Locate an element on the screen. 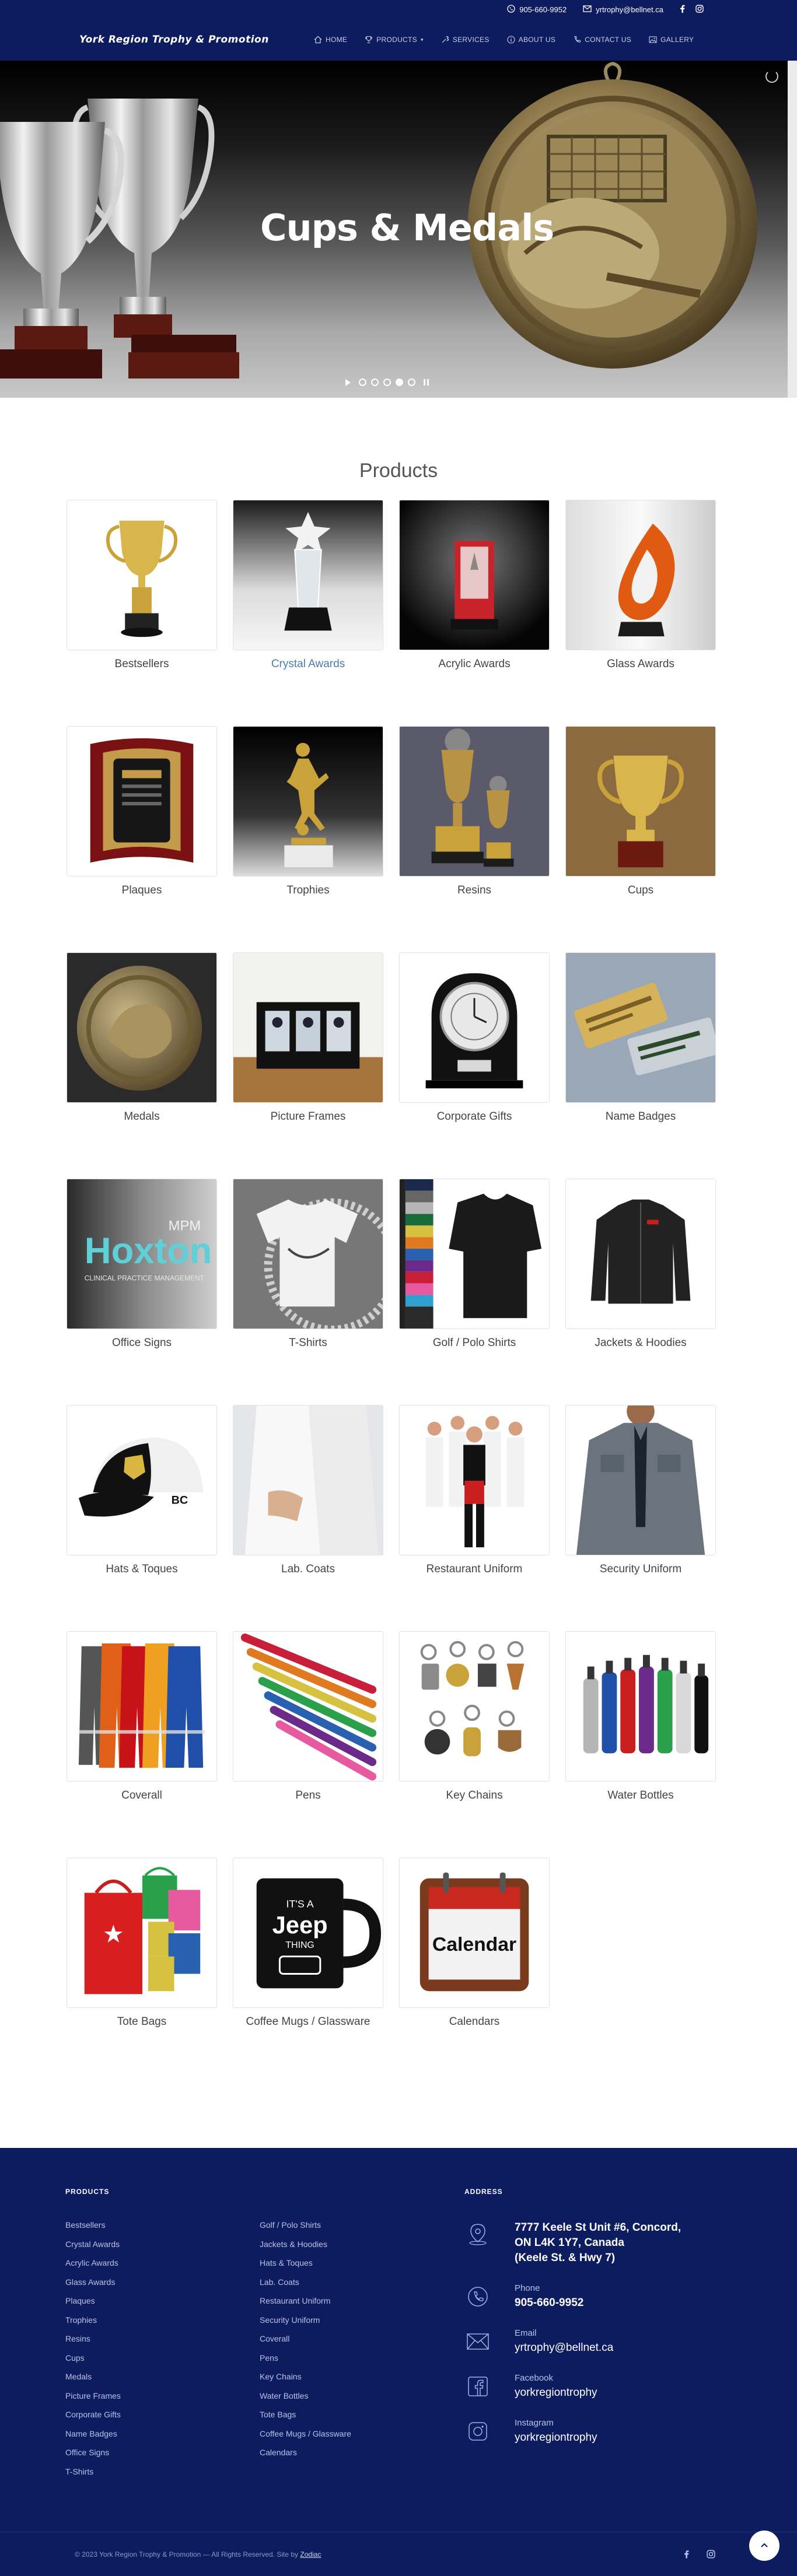 Image resolution: width=797 pixels, height=2576 pixels. product-card-bestsellers: Bestsellers is located at coordinates (142, 585).